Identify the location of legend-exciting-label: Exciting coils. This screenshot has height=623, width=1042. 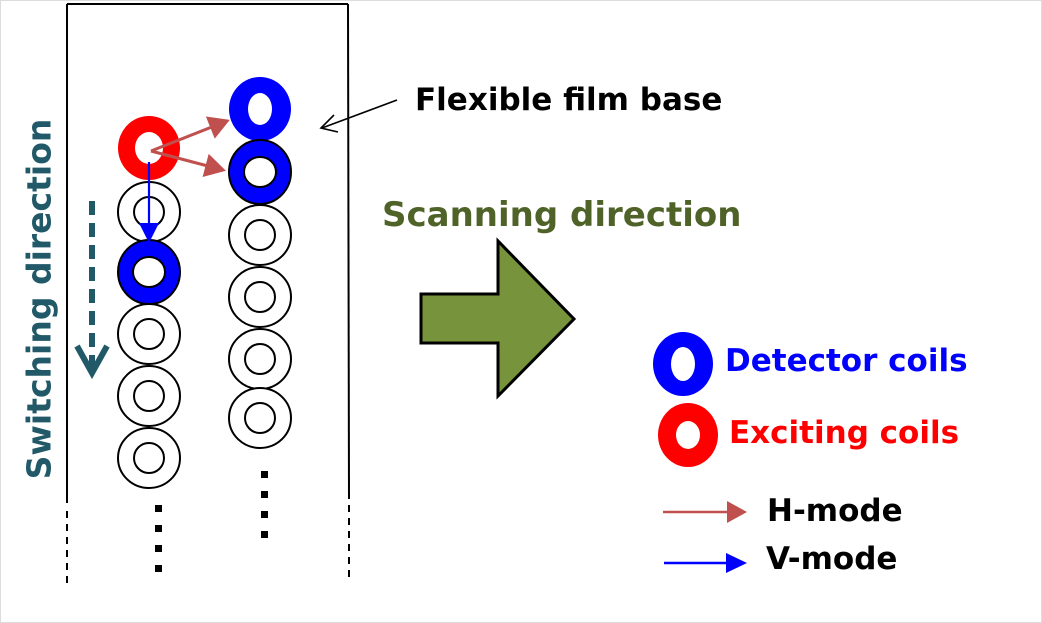
(844, 433).